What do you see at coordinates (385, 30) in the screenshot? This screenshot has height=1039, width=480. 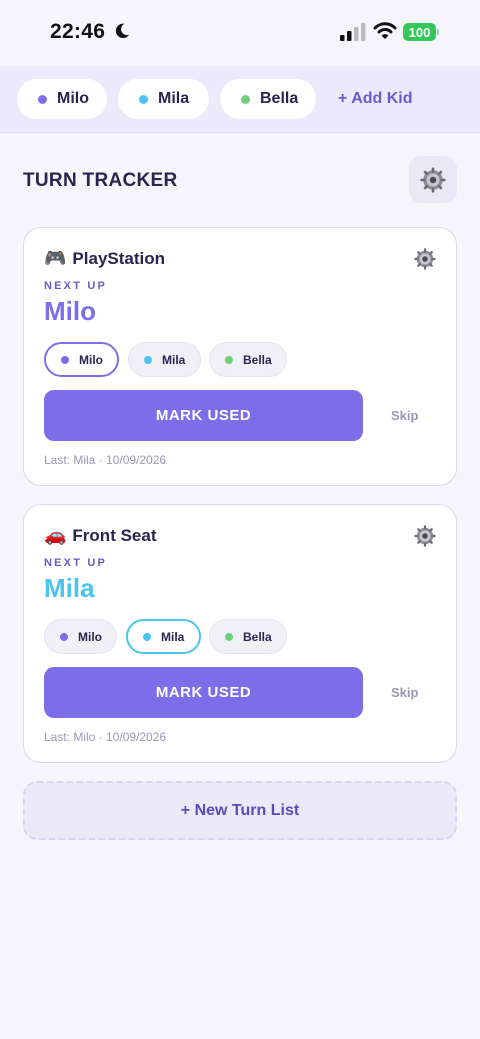 I see `wifi-icon` at bounding box center [385, 30].